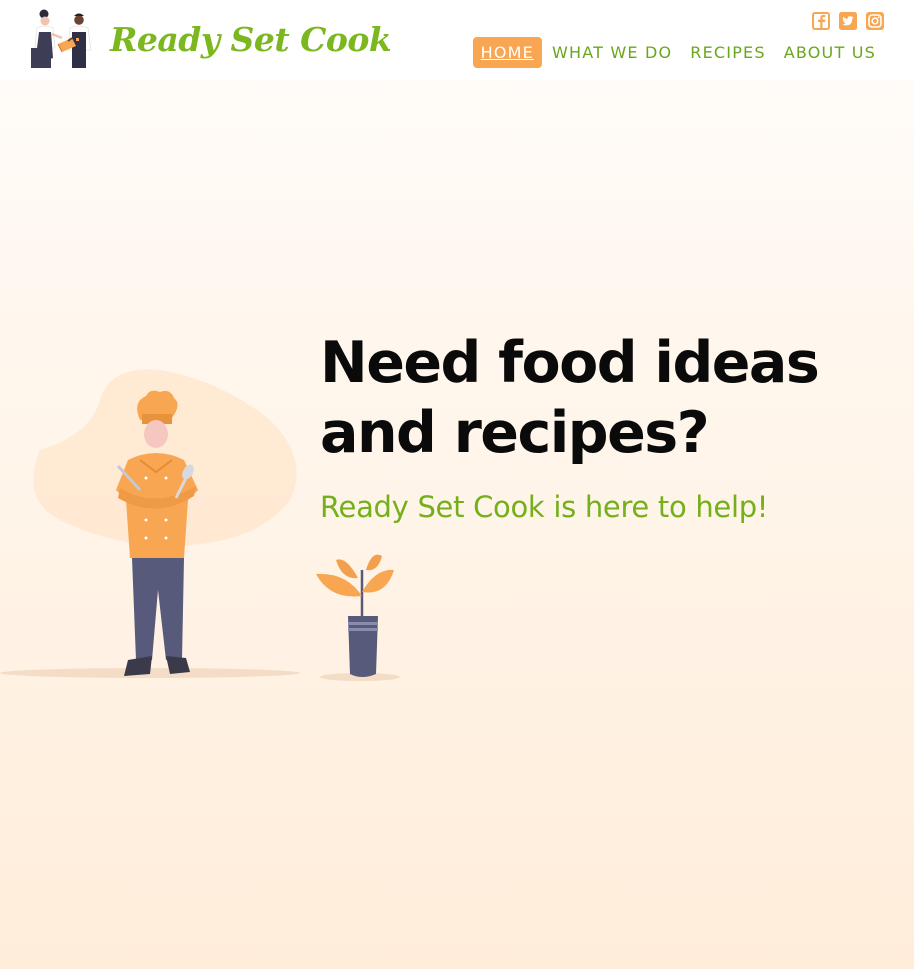  Describe the element at coordinates (61, 38) in the screenshot. I see `chefs-logo-icon` at that location.